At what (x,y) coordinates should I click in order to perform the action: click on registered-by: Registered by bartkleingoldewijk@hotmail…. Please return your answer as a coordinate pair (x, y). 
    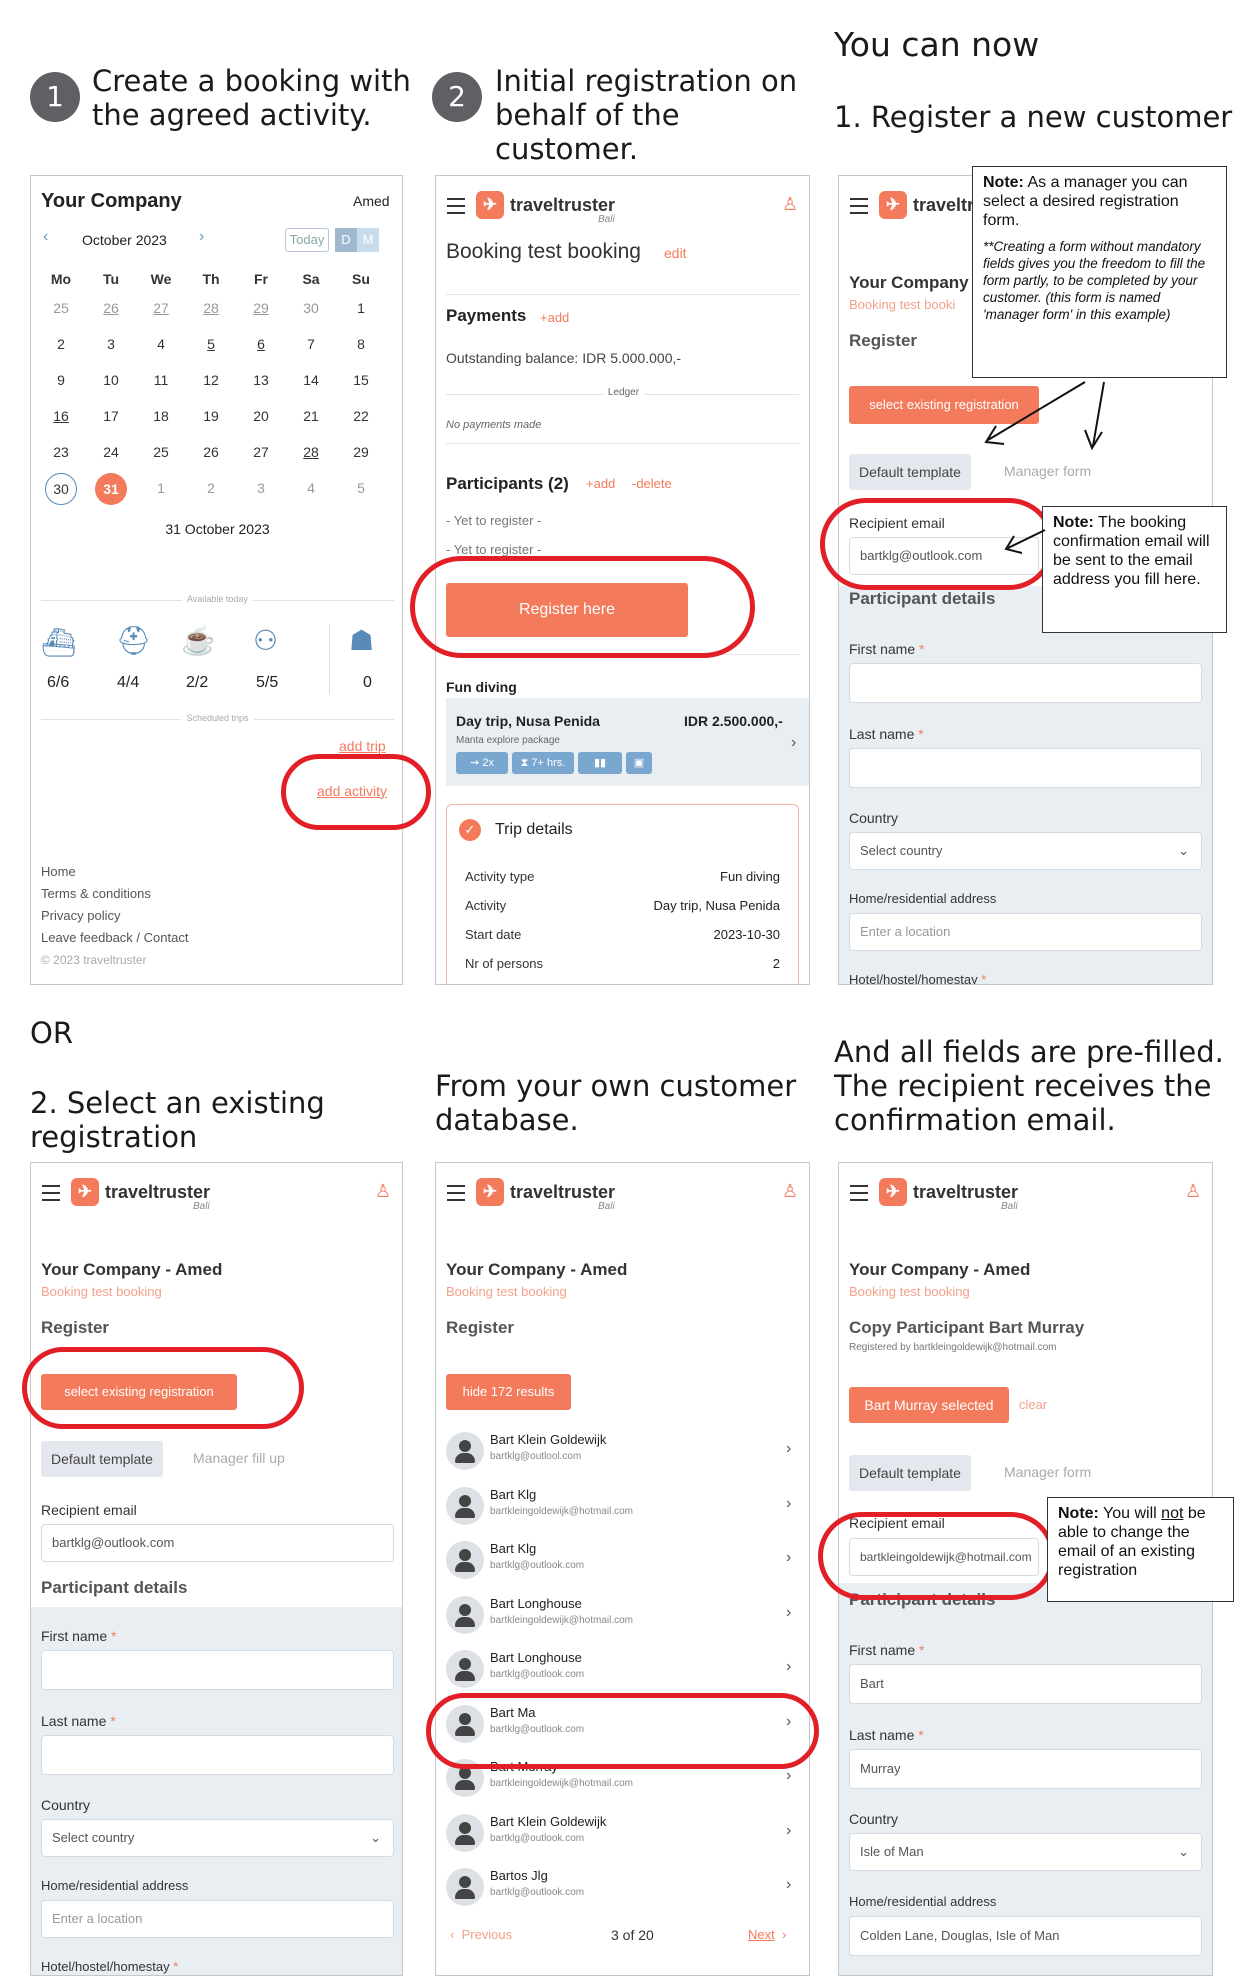
    Looking at the image, I should click on (953, 1347).